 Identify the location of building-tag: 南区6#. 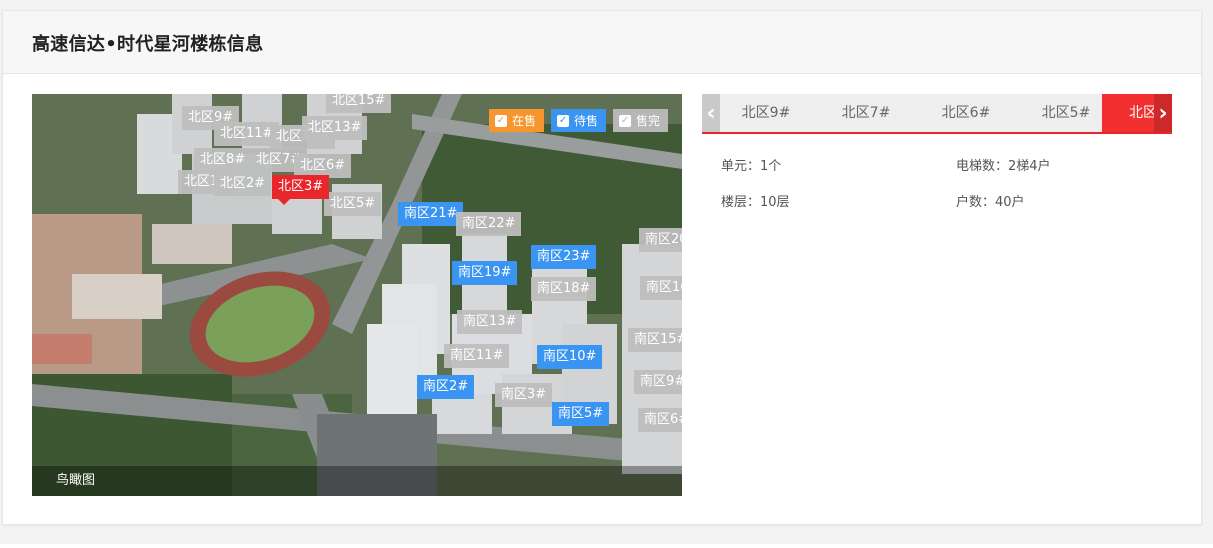
(660, 420).